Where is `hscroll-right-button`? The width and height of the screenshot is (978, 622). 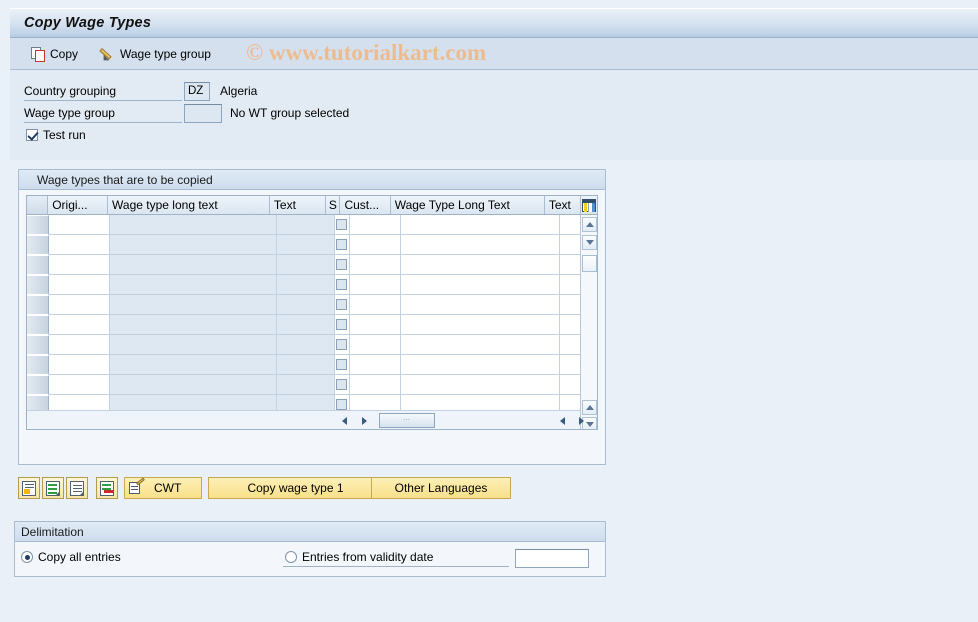
hscroll-right-button is located at coordinates (364, 420).